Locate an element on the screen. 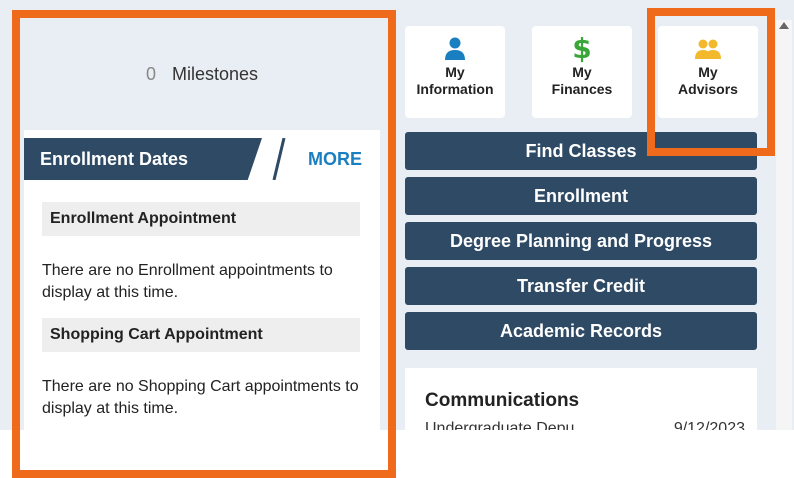 This screenshot has width=794, height=478. enrollment-button: Enrollment is located at coordinates (581, 196).